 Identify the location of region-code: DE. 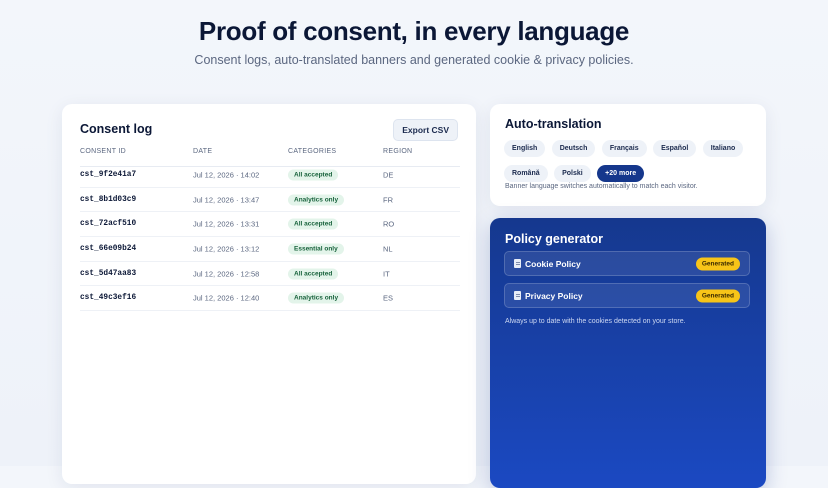
(388, 175).